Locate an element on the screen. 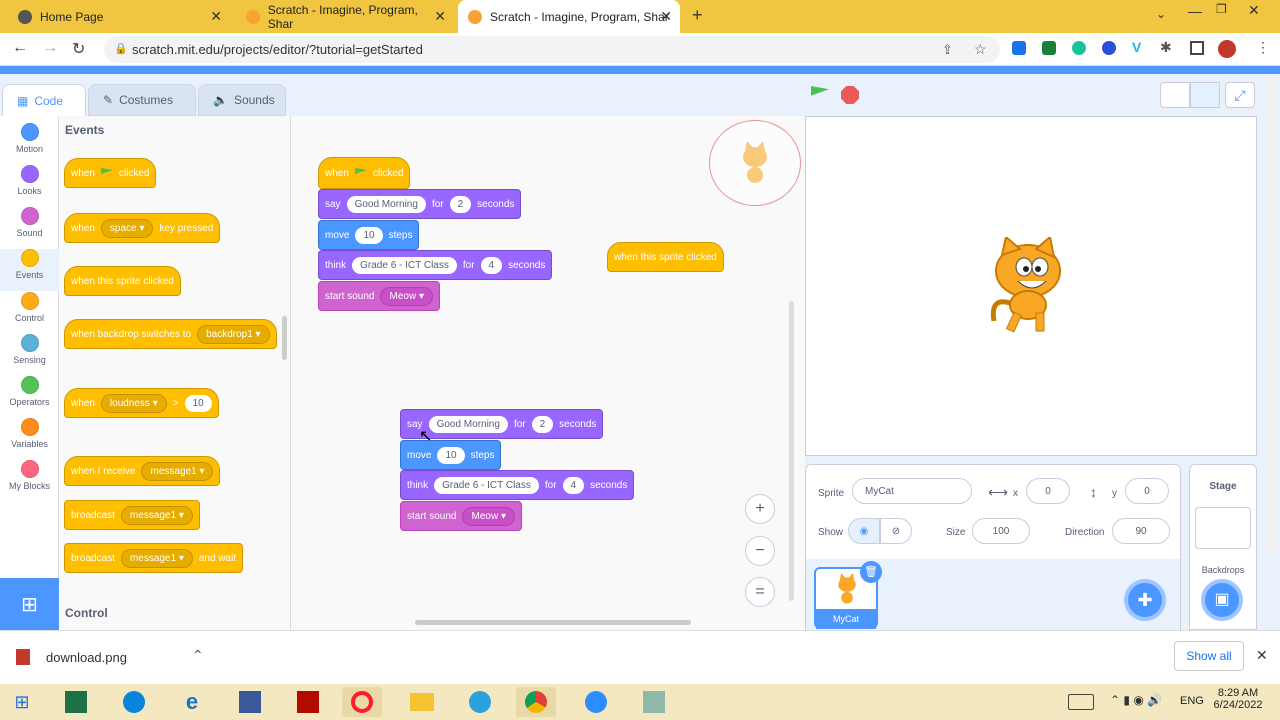  language-indicator: ENG is located at coordinates (1192, 701).